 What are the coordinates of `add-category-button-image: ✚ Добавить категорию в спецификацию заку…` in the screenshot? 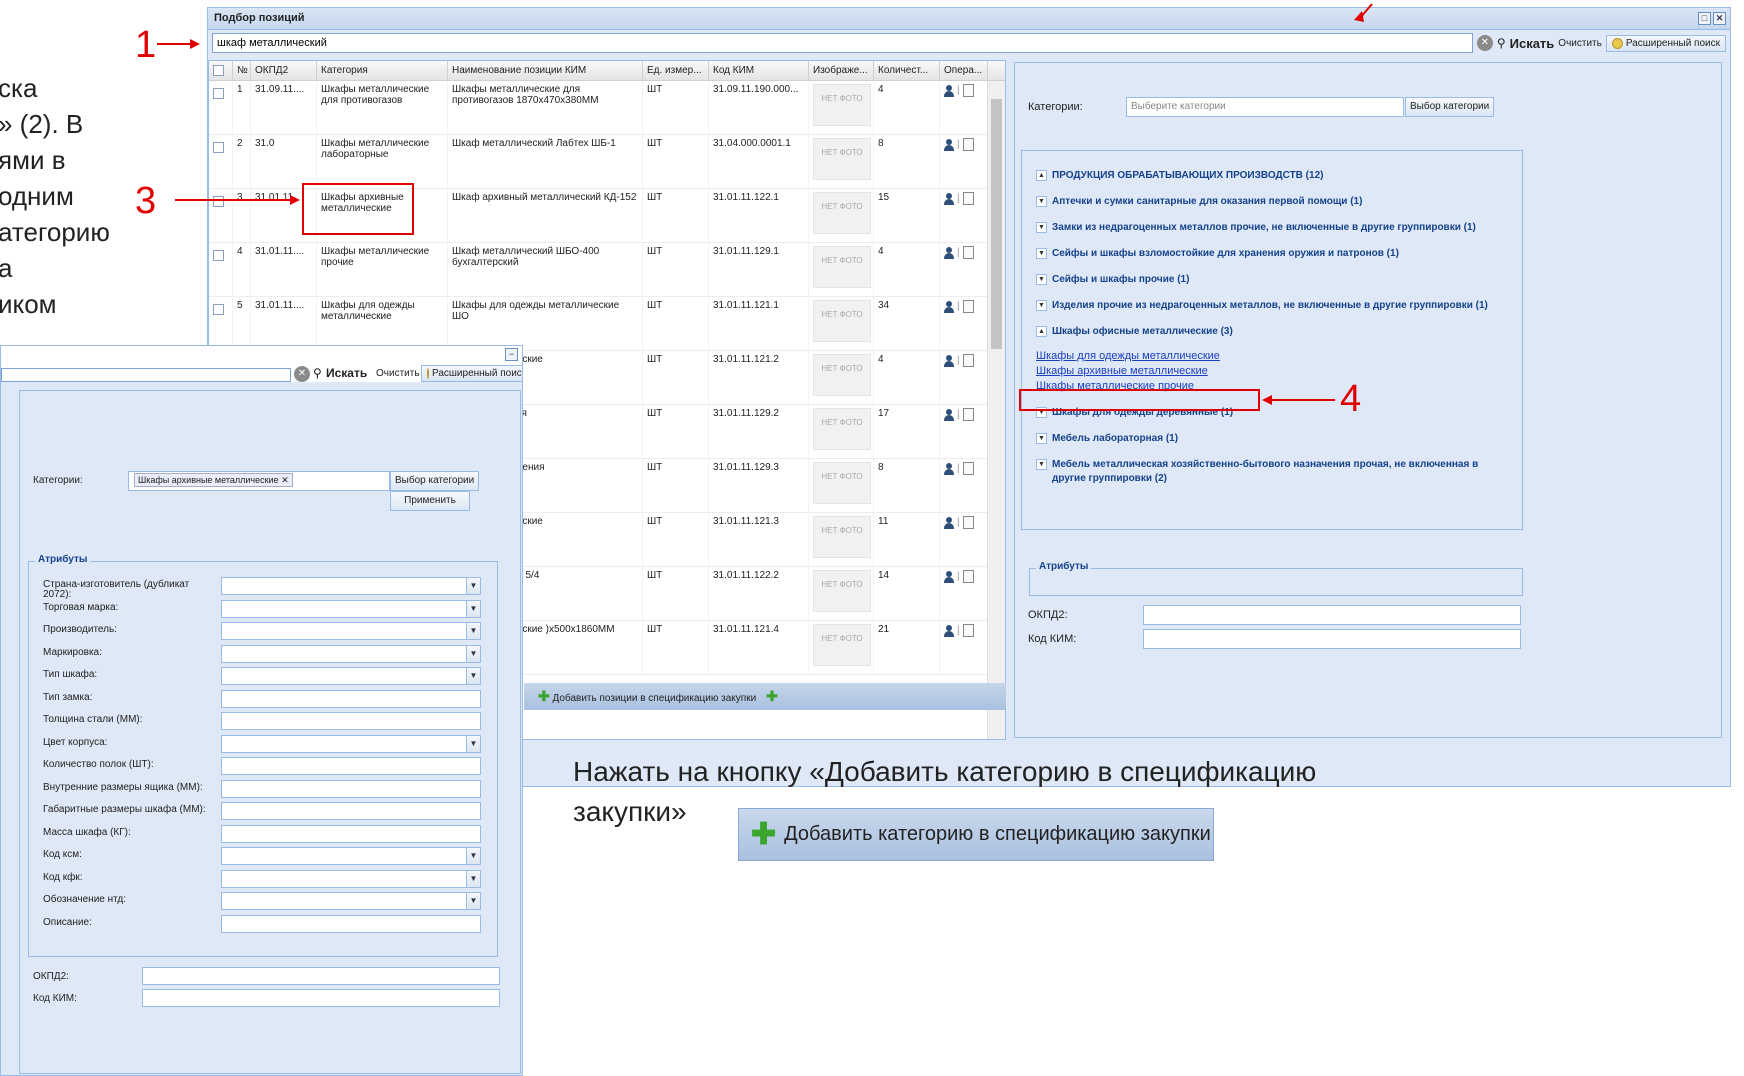 It's located at (976, 834).